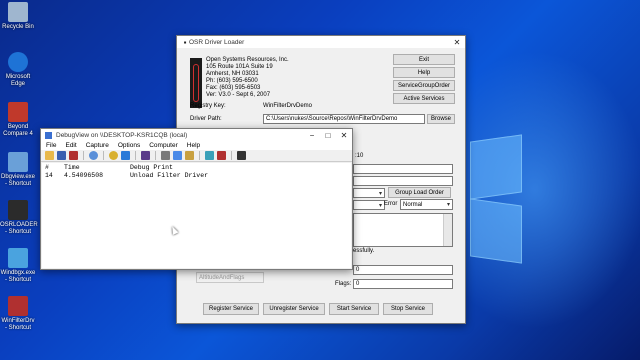 This screenshot has width=640, height=360. What do you see at coordinates (70, 145) in the screenshot?
I see `menu-edit: Edit` at bounding box center [70, 145].